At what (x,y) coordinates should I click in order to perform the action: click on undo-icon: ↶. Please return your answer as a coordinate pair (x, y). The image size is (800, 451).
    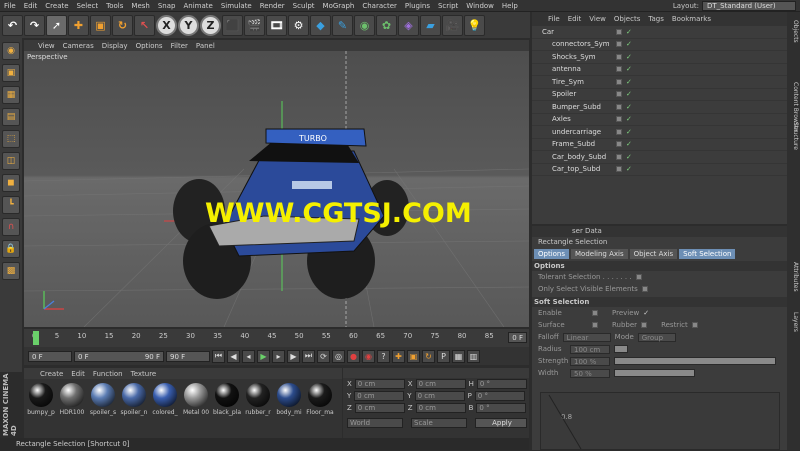
    Looking at the image, I should click on (12, 25).